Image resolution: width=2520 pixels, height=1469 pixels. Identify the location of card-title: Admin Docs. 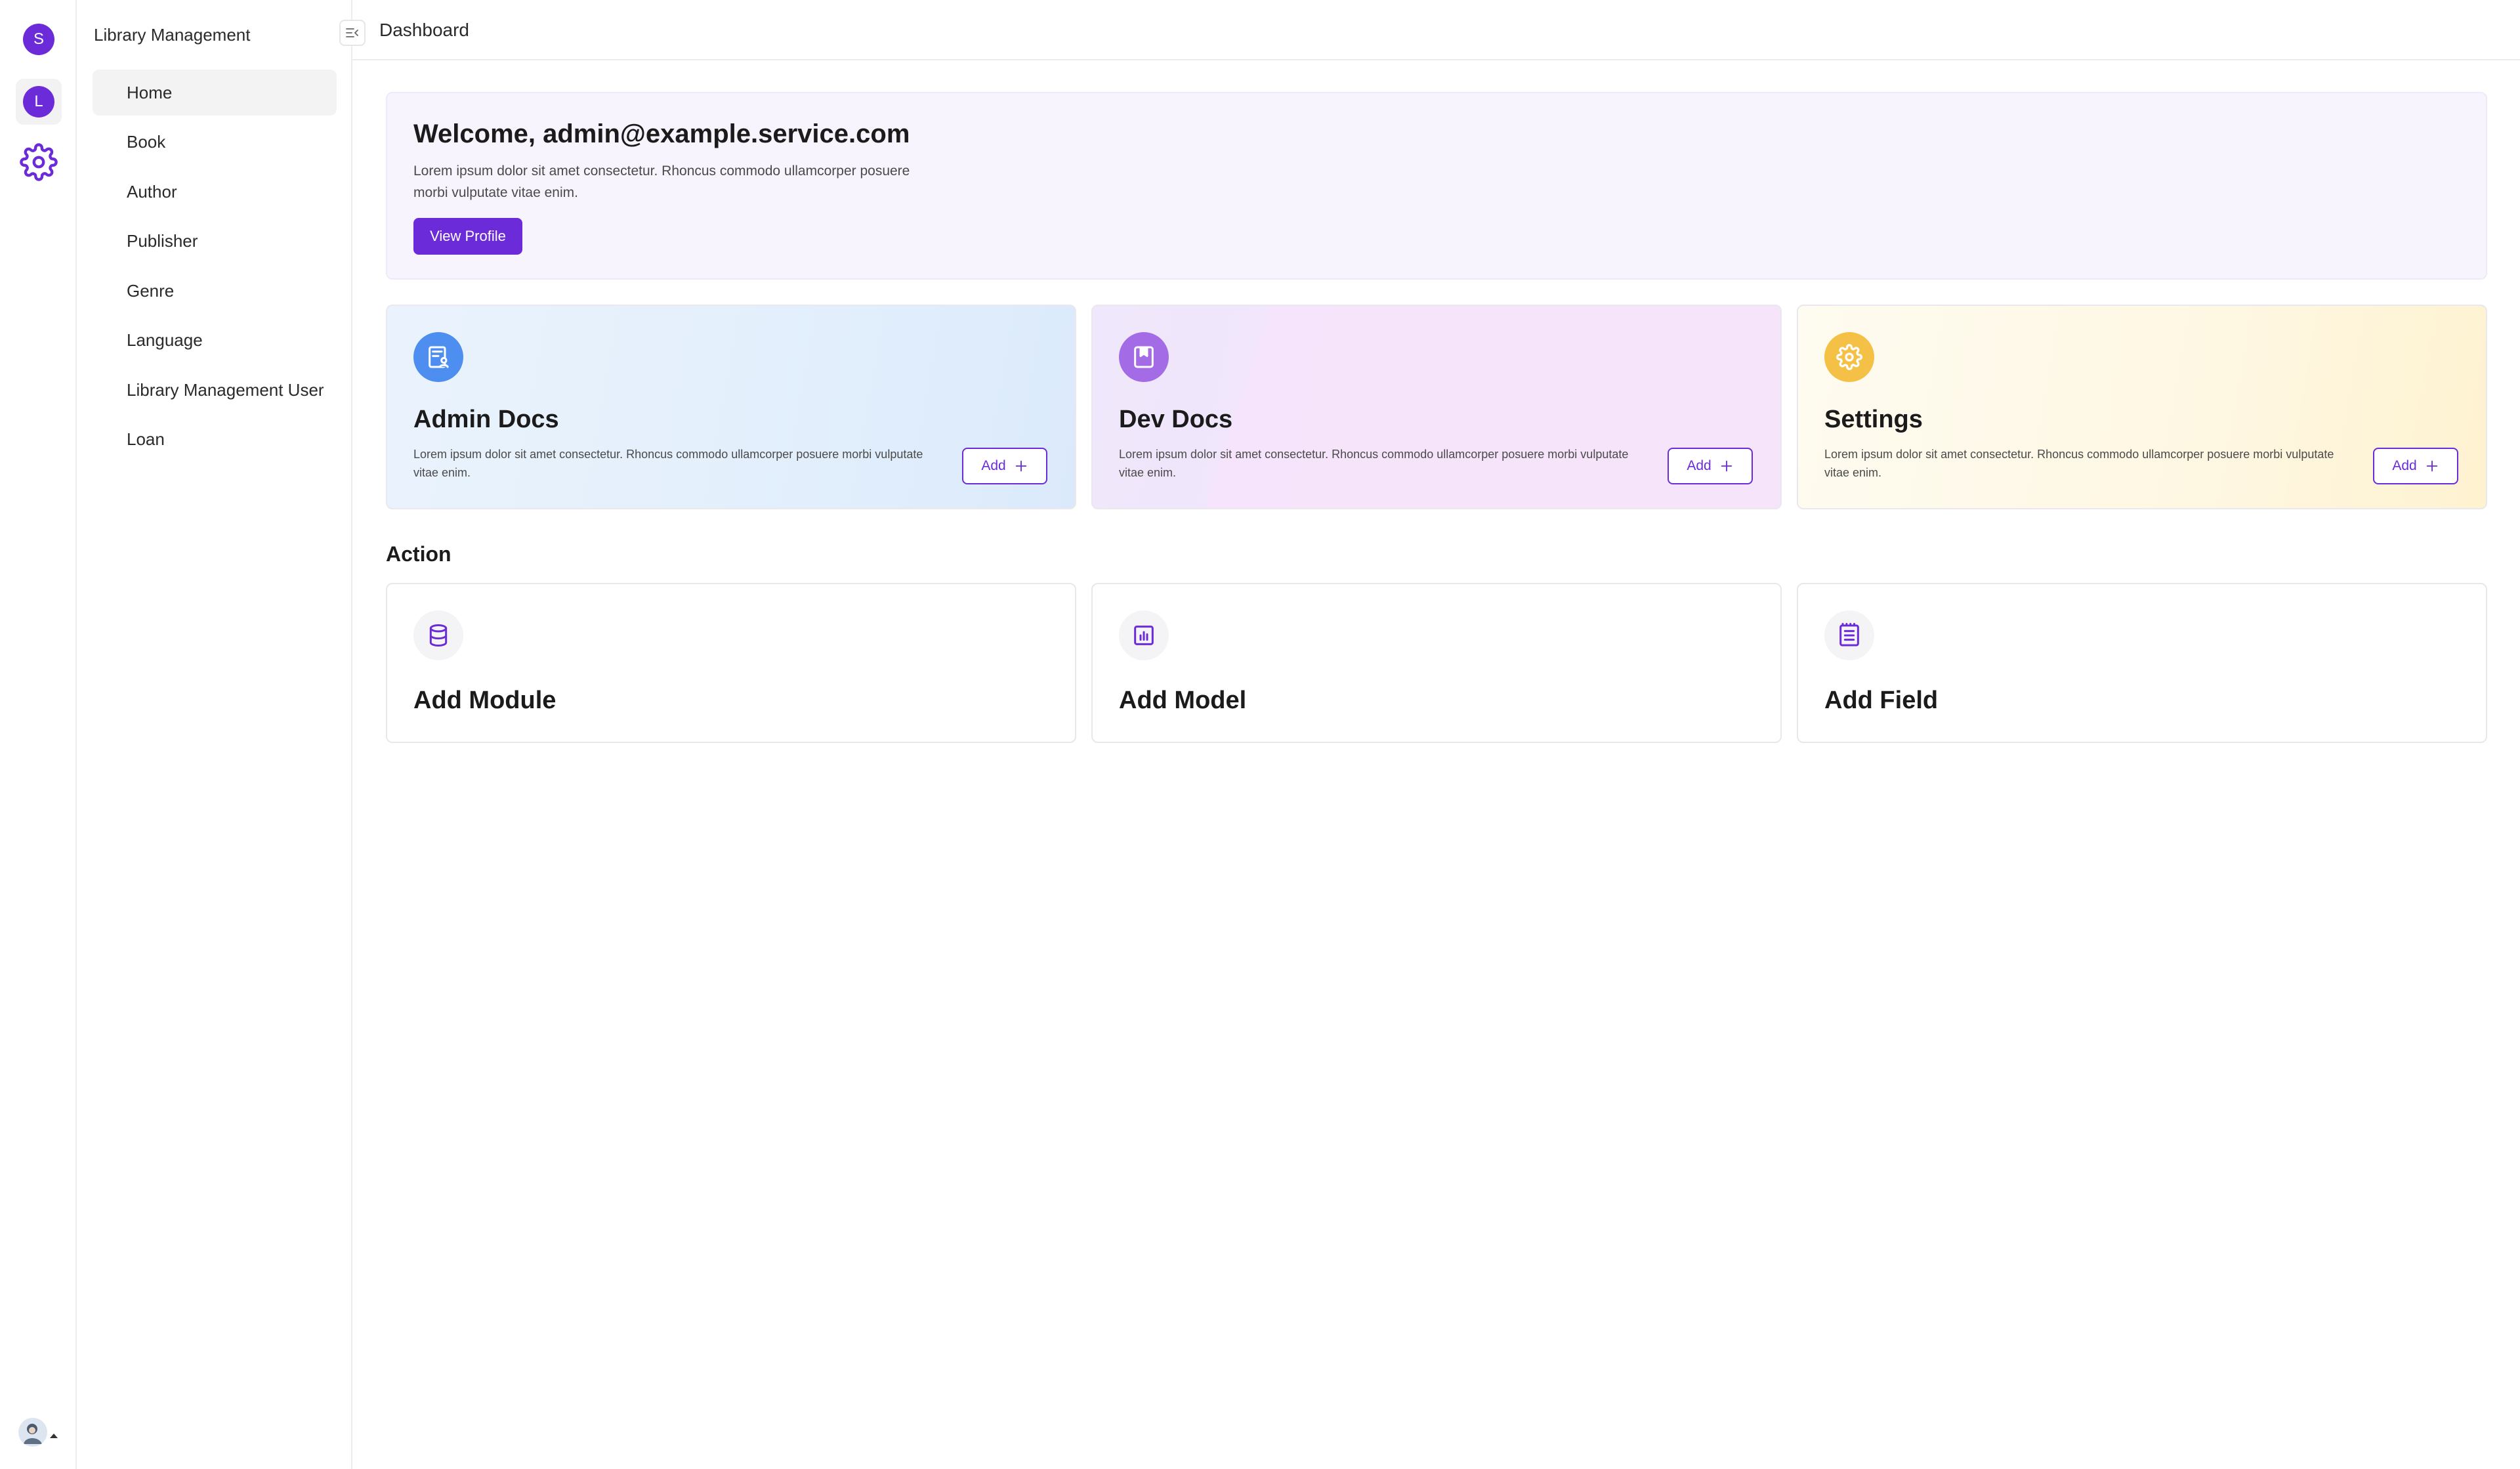
(486, 420).